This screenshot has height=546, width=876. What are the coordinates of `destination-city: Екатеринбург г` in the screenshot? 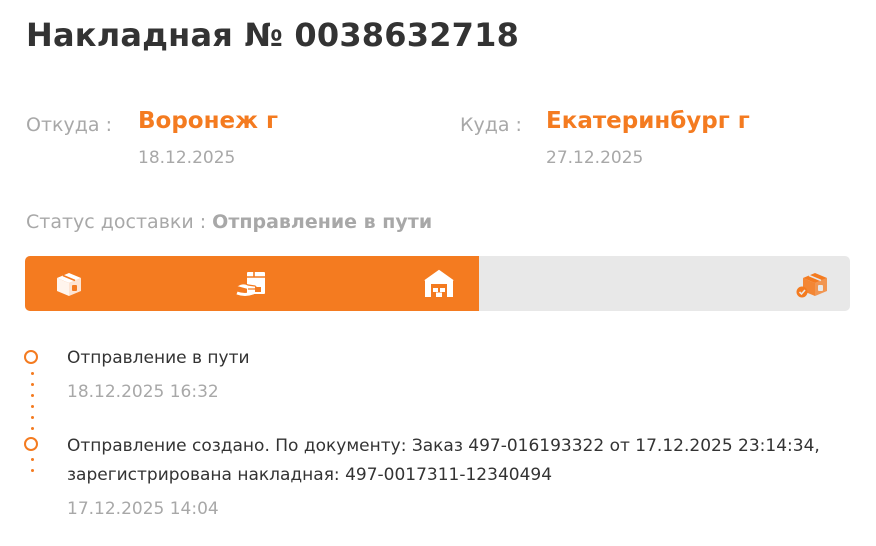 It's located at (648, 121).